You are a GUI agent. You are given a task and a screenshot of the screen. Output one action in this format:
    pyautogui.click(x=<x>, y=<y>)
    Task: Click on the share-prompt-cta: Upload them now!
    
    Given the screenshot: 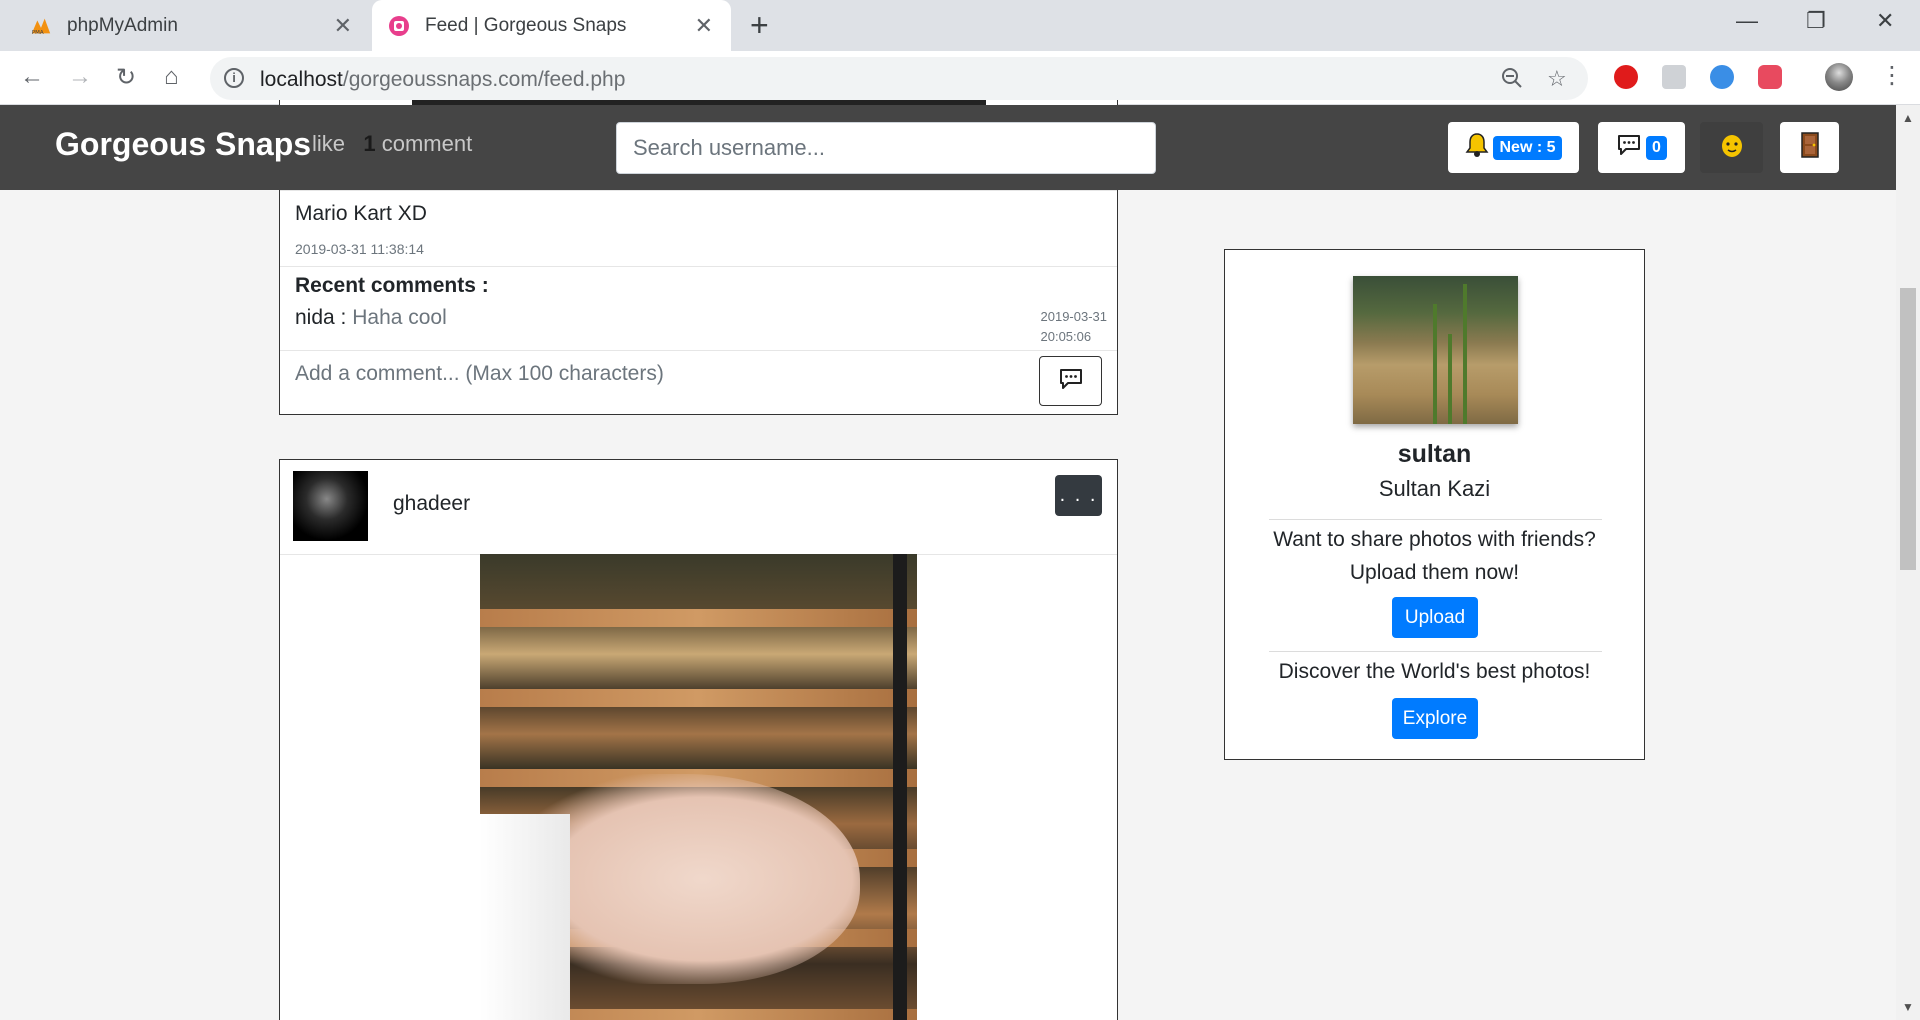 What is the action you would take?
    pyautogui.click(x=1434, y=572)
    